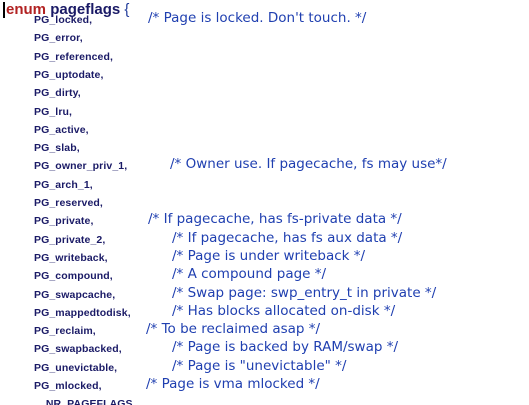  I want to click on flag-name: PG_referenced,, so click(74, 56).